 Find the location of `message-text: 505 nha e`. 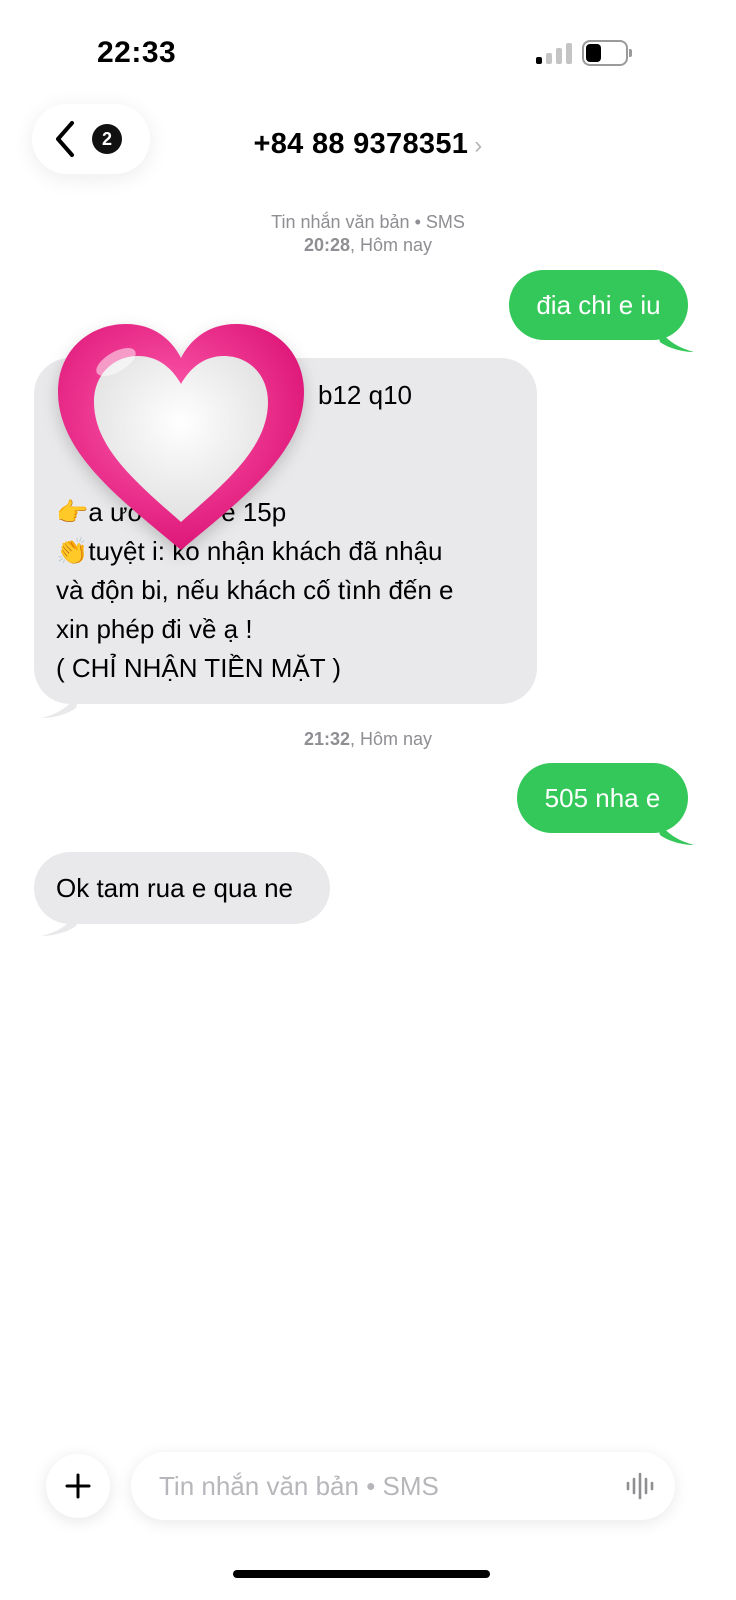

message-text: 505 nha e is located at coordinates (602, 797).